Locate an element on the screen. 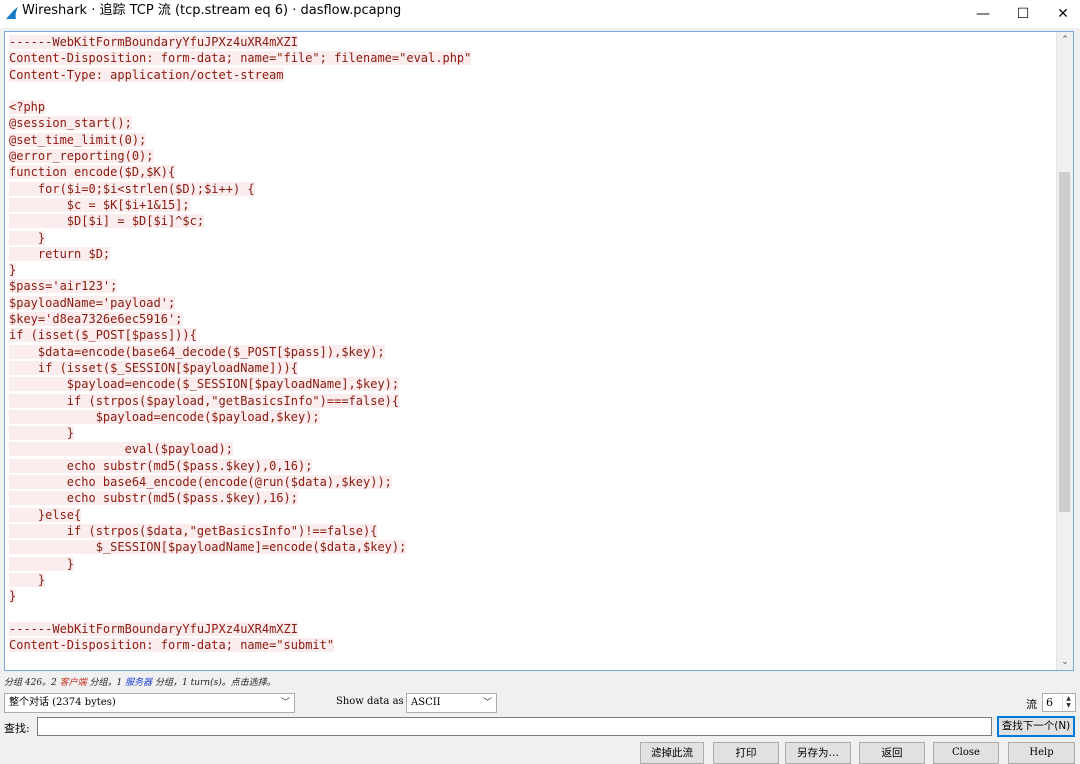 This screenshot has width=1080, height=764. show-data-as-label: Show data as is located at coordinates (370, 701).